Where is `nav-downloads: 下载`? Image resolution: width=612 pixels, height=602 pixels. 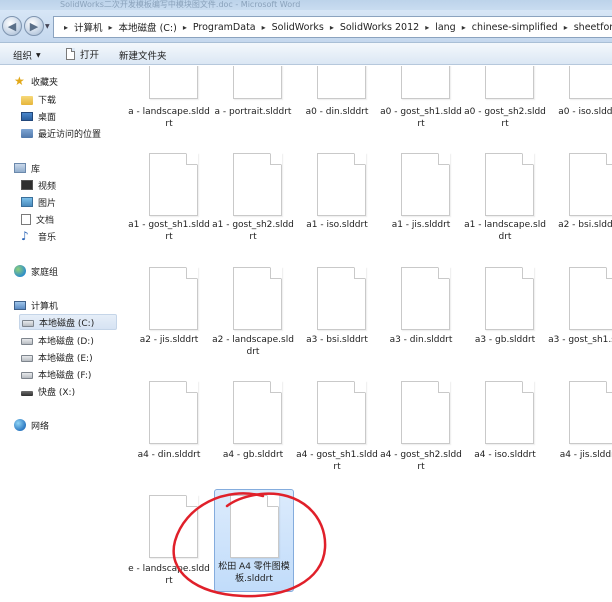 nav-downloads: 下载 is located at coordinates (38, 99).